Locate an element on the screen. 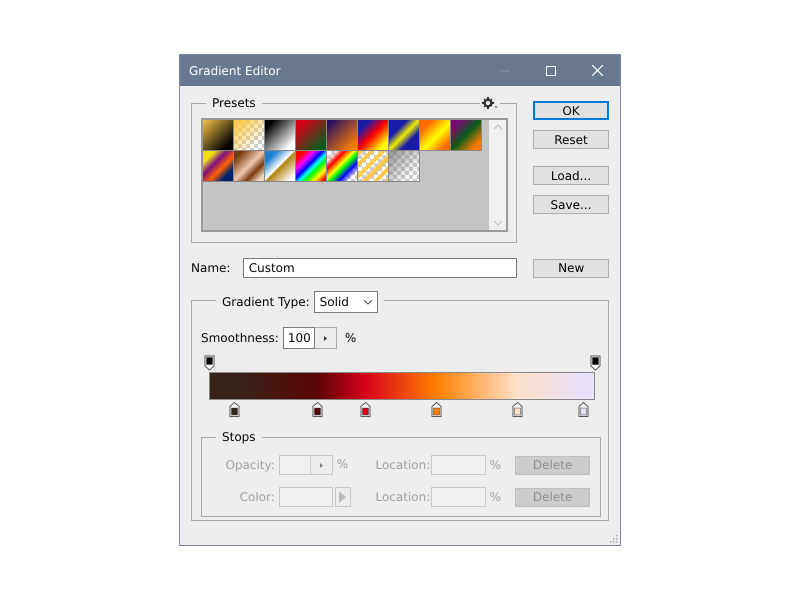 Image resolution: width=800 pixels, height=600 pixels. field-label: Gradient Type: is located at coordinates (266, 302).